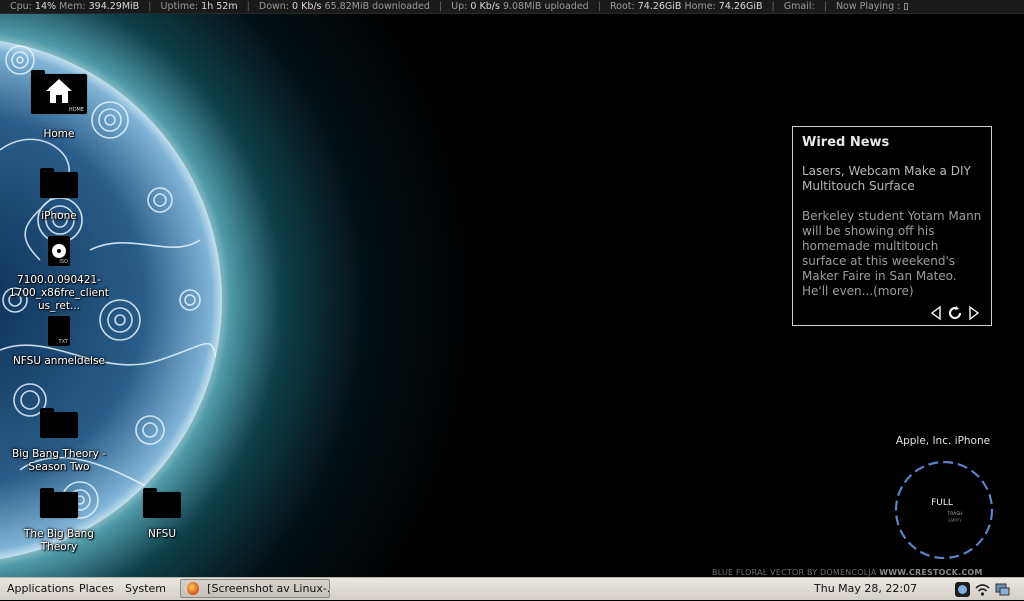 The image size is (1024, 601). What do you see at coordinates (59, 521) in the screenshot?
I see `desktop-icon-the-big-bang-theory: The Big Bang Theory` at bounding box center [59, 521].